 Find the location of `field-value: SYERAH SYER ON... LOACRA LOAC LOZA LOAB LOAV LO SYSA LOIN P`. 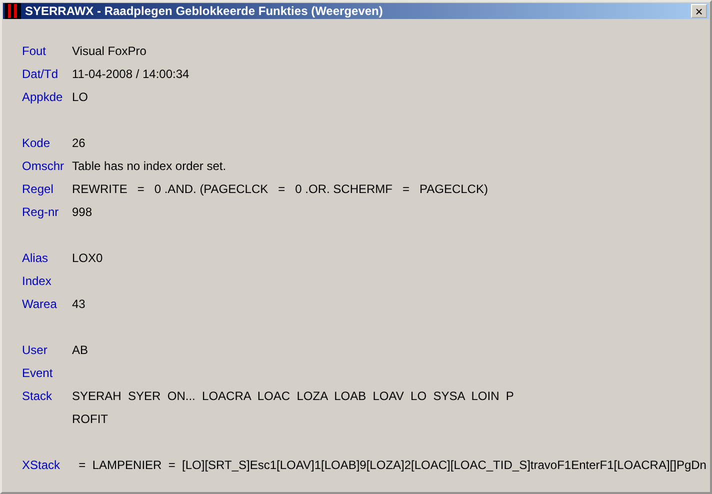

field-value: SYERAH SYER ON... LOACRA LOAC LOZA LOAB LOAV LO SYSA LOIN P is located at coordinates (293, 396).